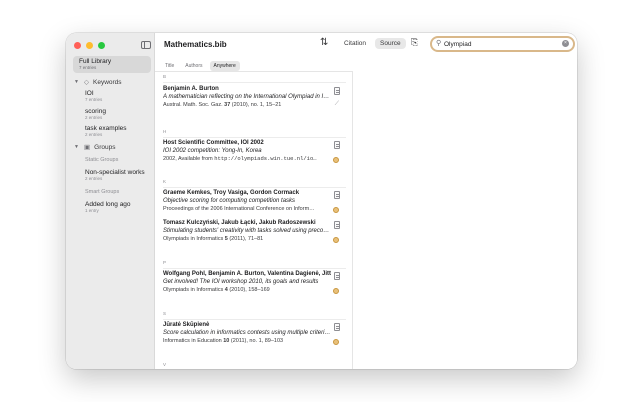  Describe the element at coordinates (94, 99) in the screenshot. I see `keyword-count: 7 entries` at that location.